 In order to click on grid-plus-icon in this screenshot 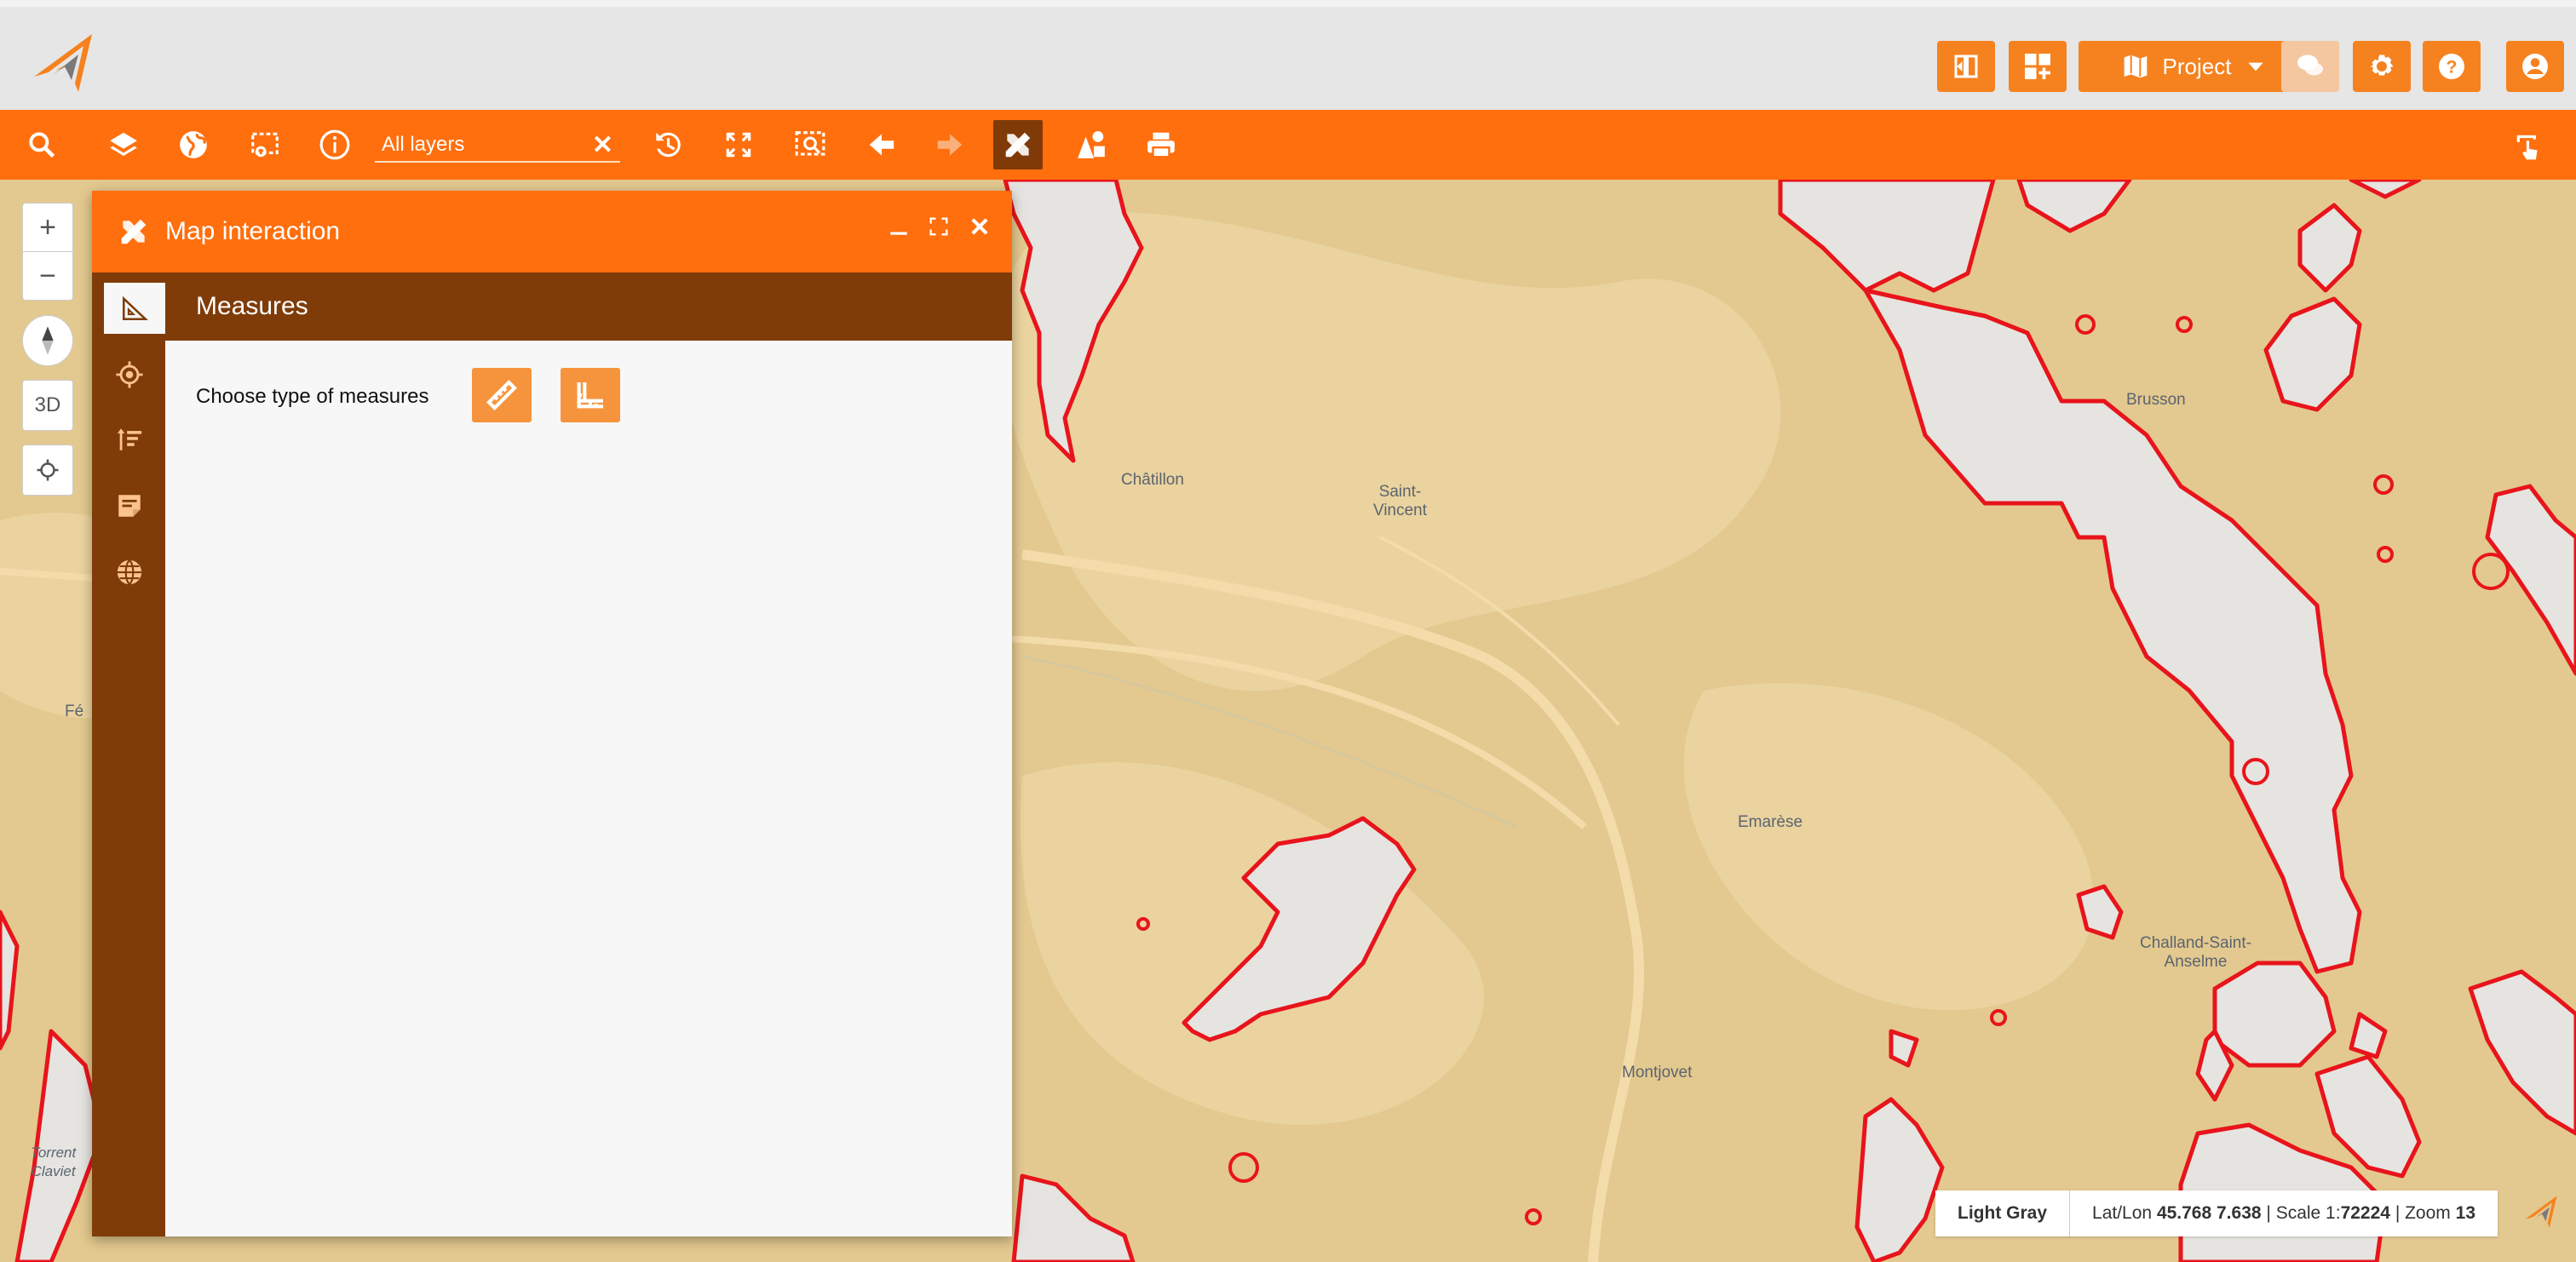, I will do `click(2038, 66)`.